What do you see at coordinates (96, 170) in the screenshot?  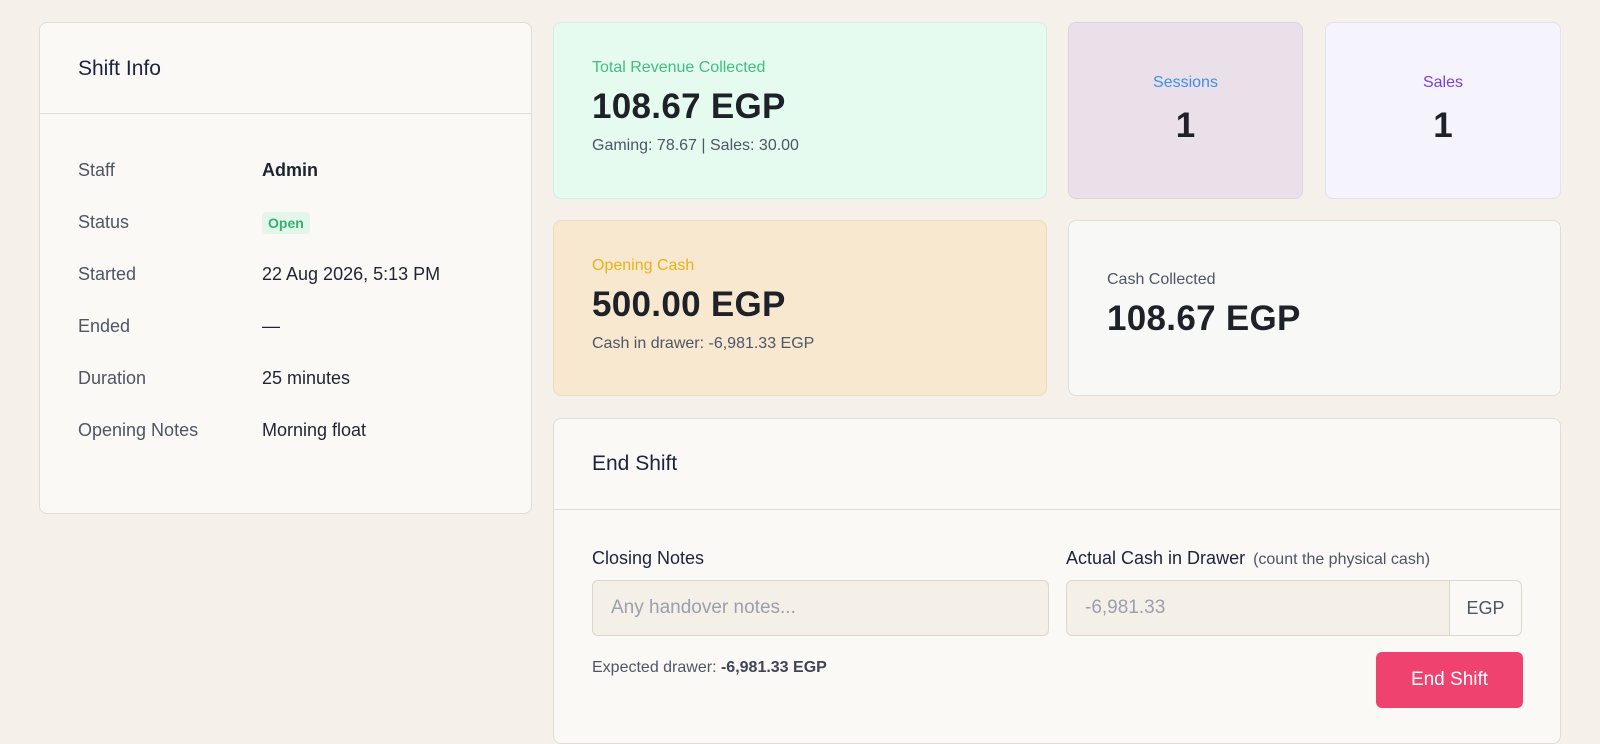 I see `info-label: Staff` at bounding box center [96, 170].